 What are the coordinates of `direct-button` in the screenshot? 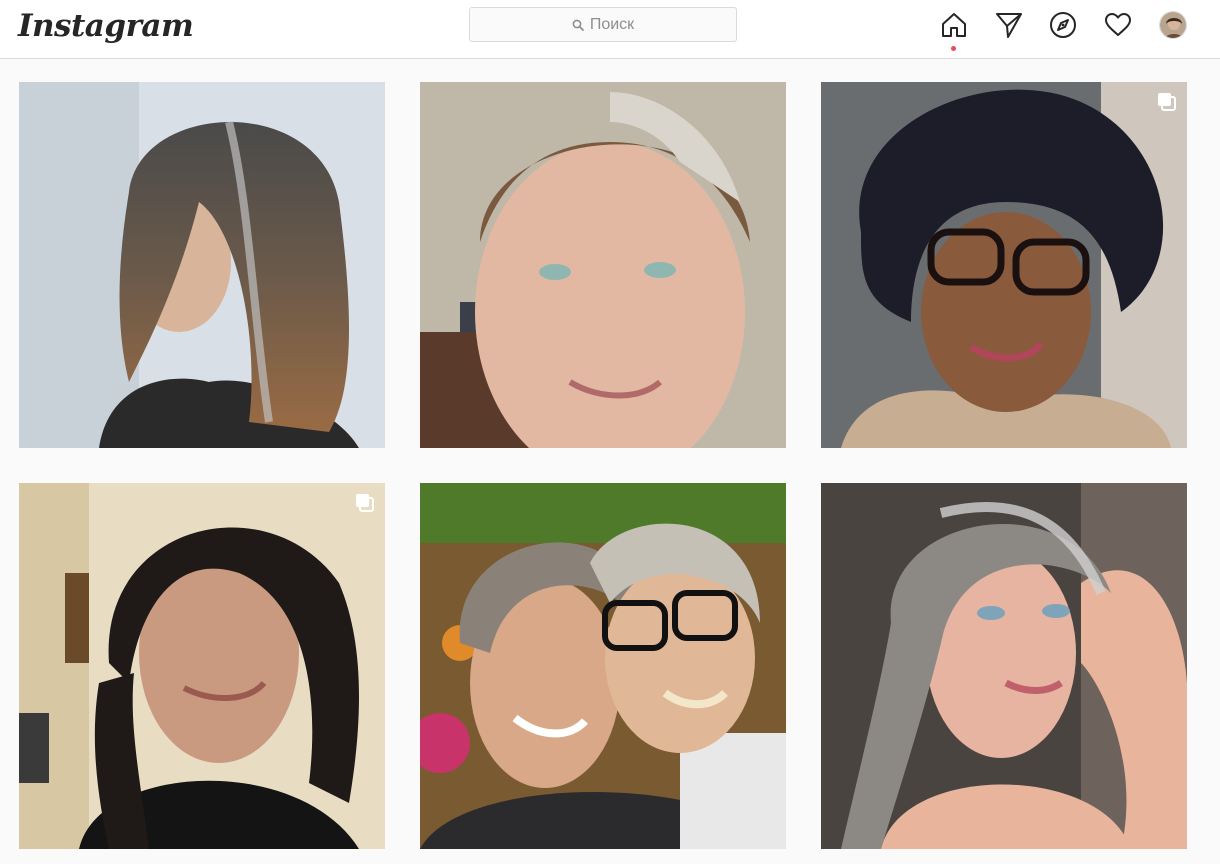 It's located at (1009, 25).